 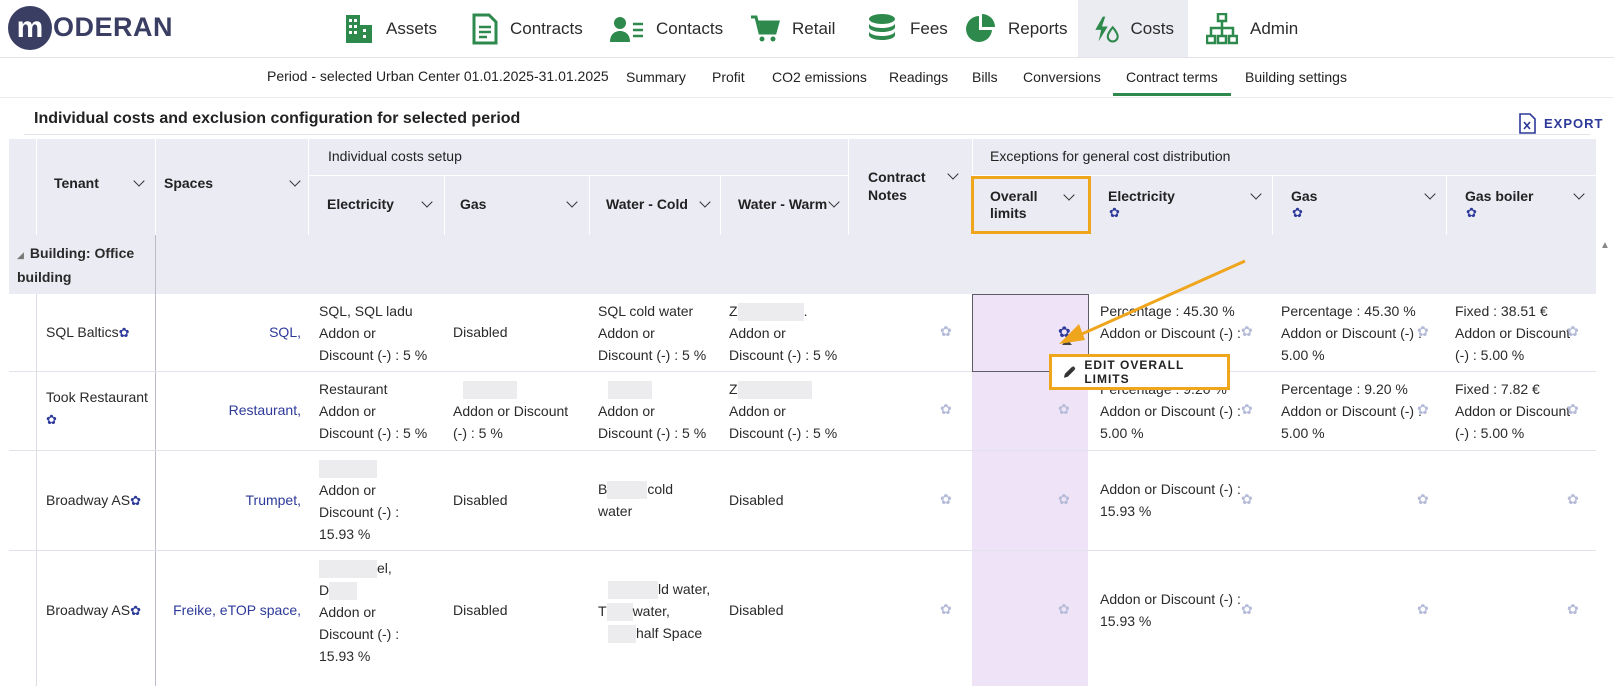 What do you see at coordinates (395, 156) in the screenshot?
I see `header-individual-costs-setup: Individual costs setup` at bounding box center [395, 156].